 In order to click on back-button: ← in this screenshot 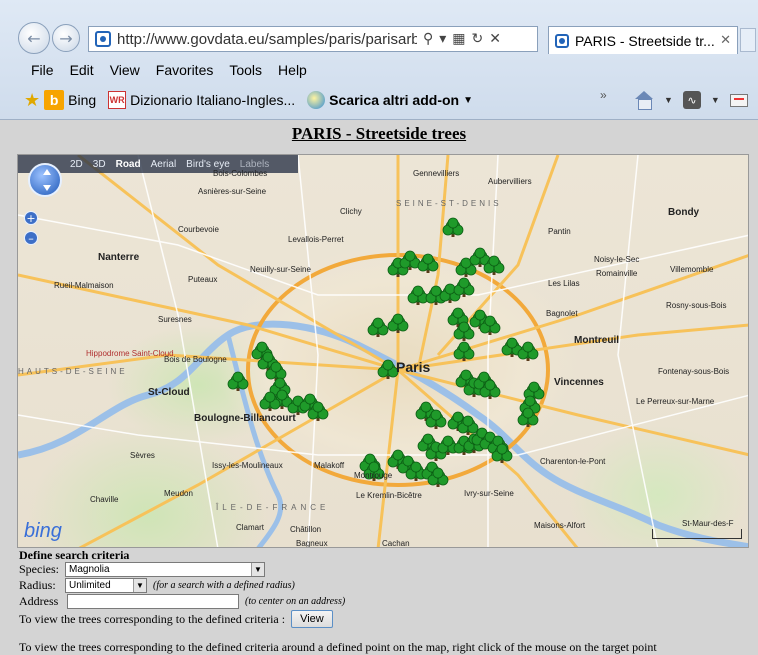, I will do `click(34, 38)`.